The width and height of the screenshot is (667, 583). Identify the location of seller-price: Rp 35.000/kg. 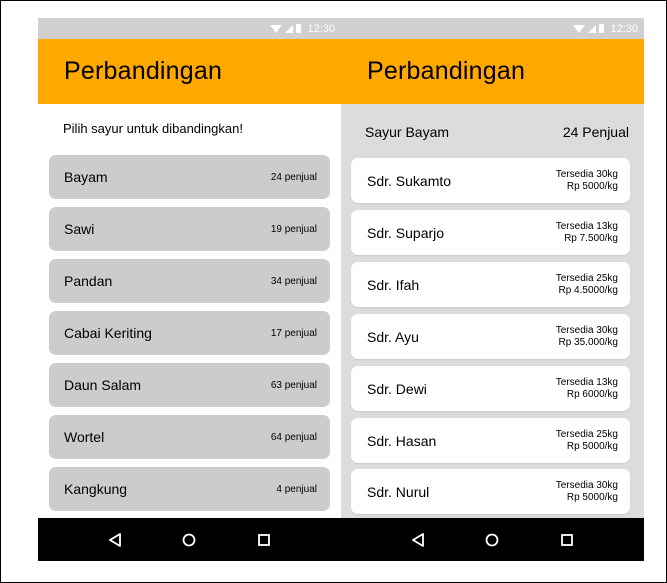
(588, 342).